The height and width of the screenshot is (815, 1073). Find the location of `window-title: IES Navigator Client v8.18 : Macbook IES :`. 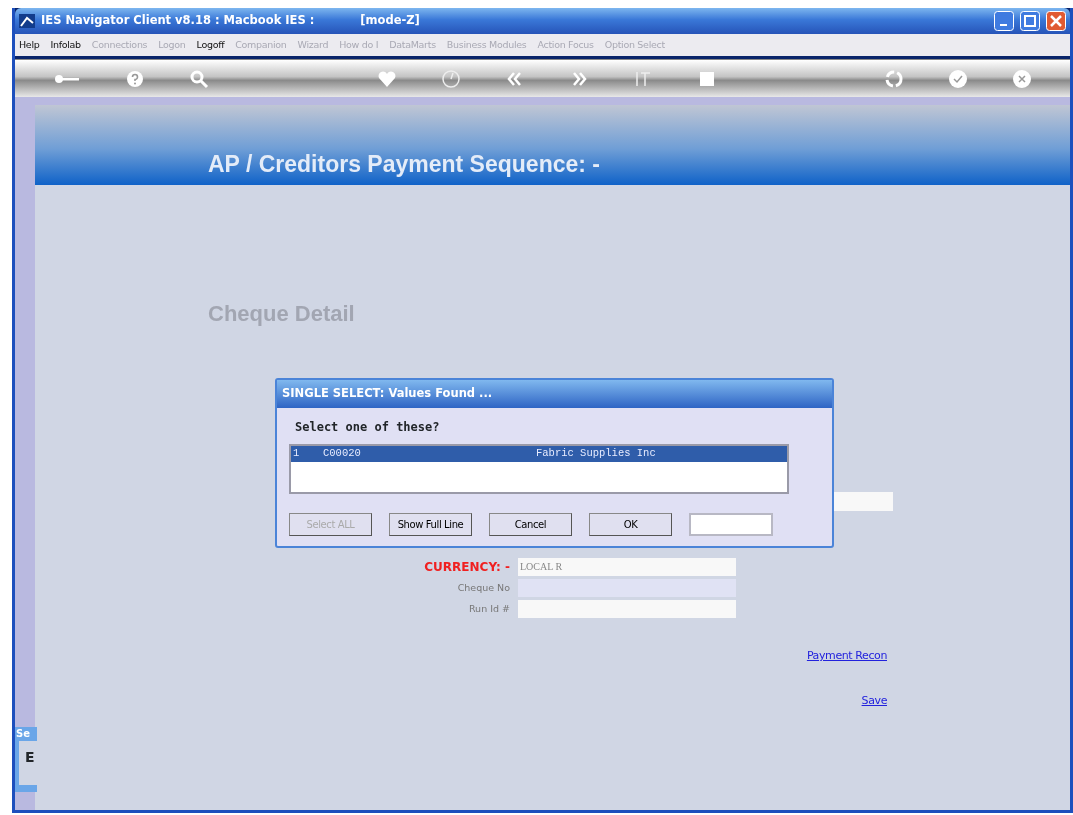

window-title: IES Navigator Client v8.18 : Macbook IES : is located at coordinates (178, 21).